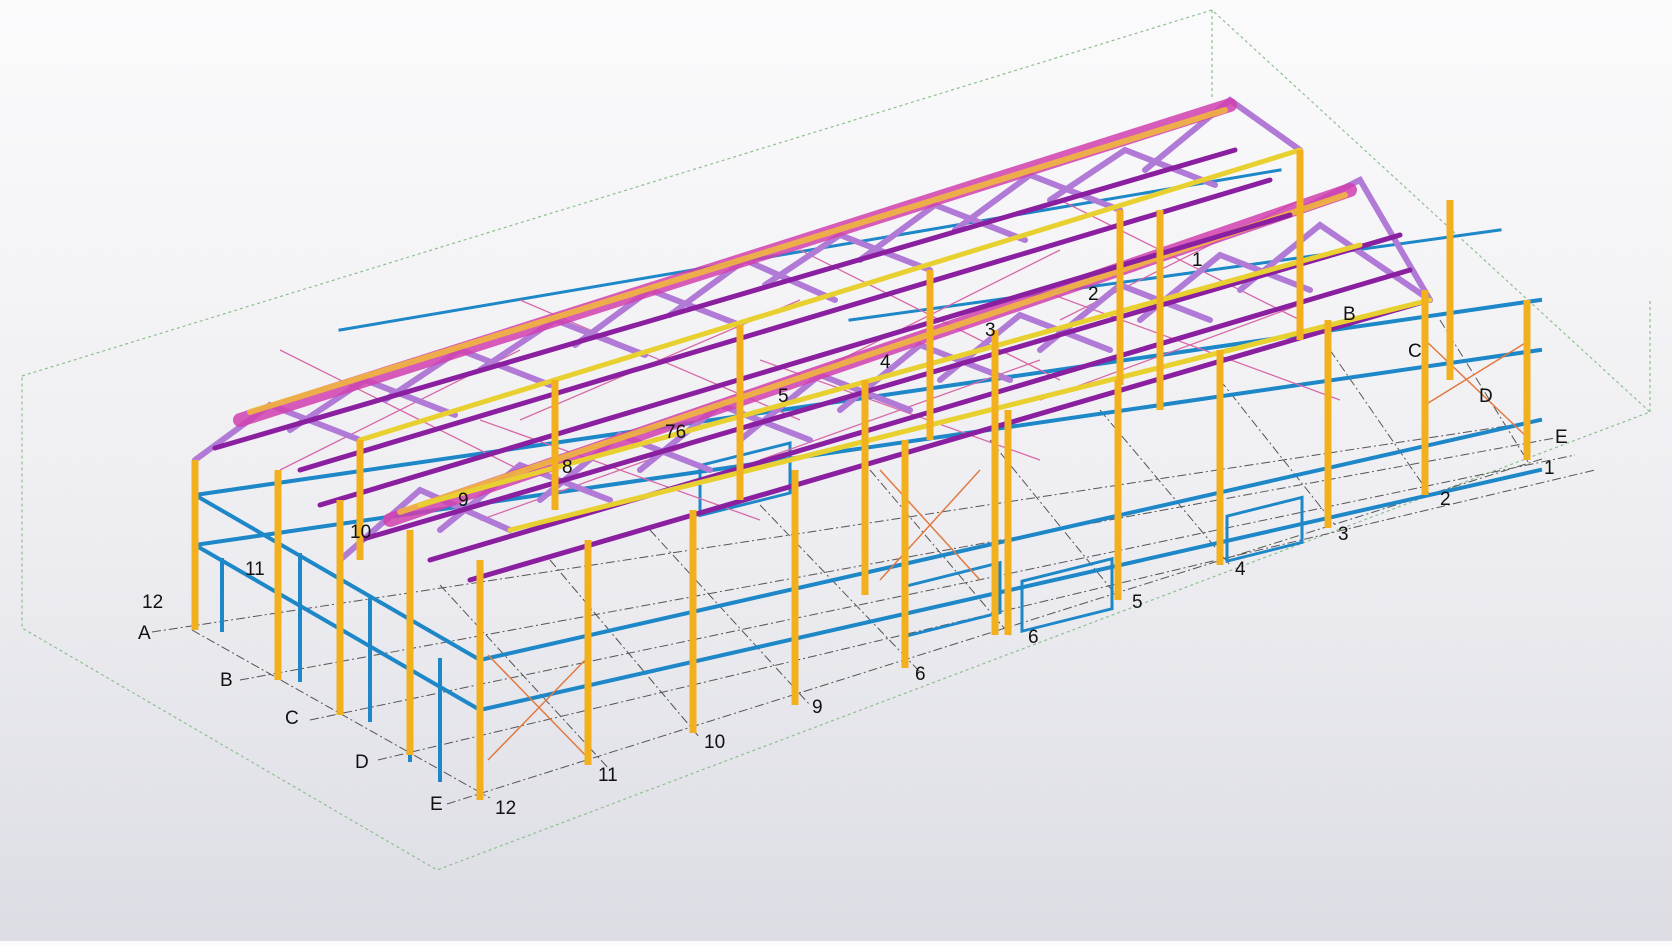 The image size is (1672, 946). What do you see at coordinates (567, 467) in the screenshot?
I see `grid-label-top-8: 8` at bounding box center [567, 467].